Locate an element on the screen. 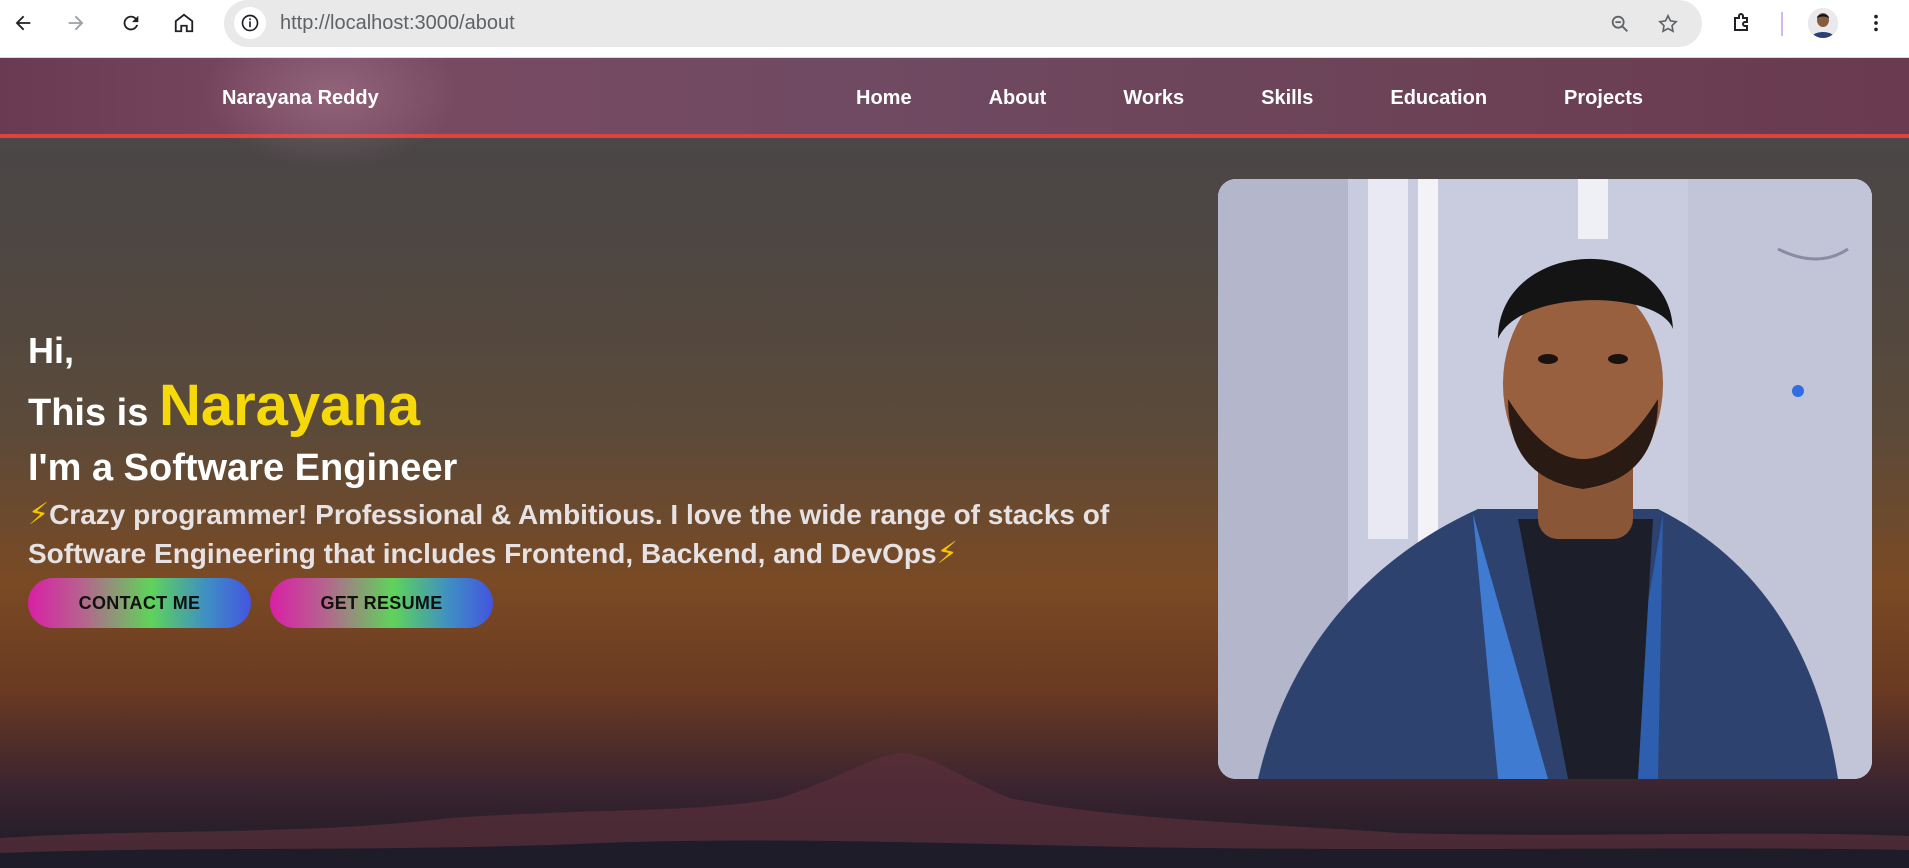 This screenshot has width=1909, height=868. chrome-menu-button is located at coordinates (1876, 23).